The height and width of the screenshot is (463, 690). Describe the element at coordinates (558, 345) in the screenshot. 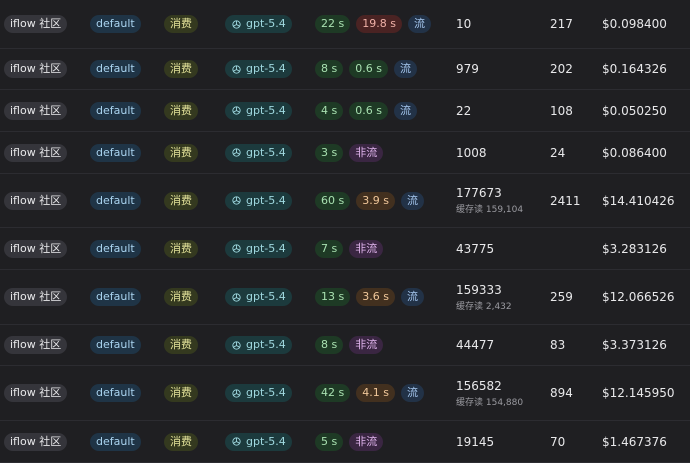

I see `completion-tokens: 83` at that location.